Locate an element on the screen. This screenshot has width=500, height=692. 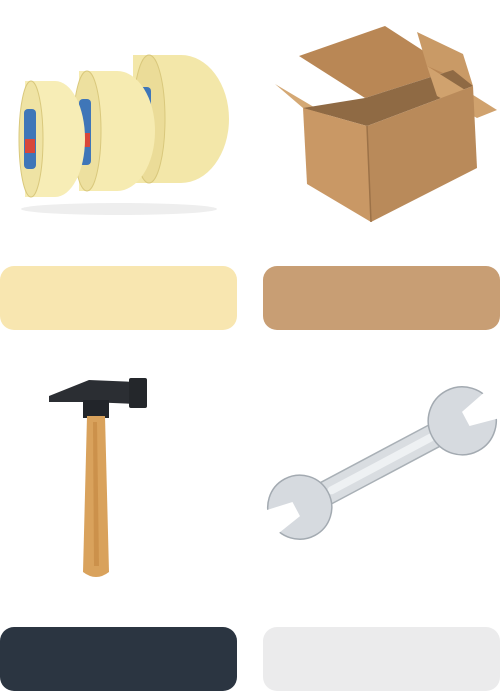
color-swatch-wrench is located at coordinates (381, 659).